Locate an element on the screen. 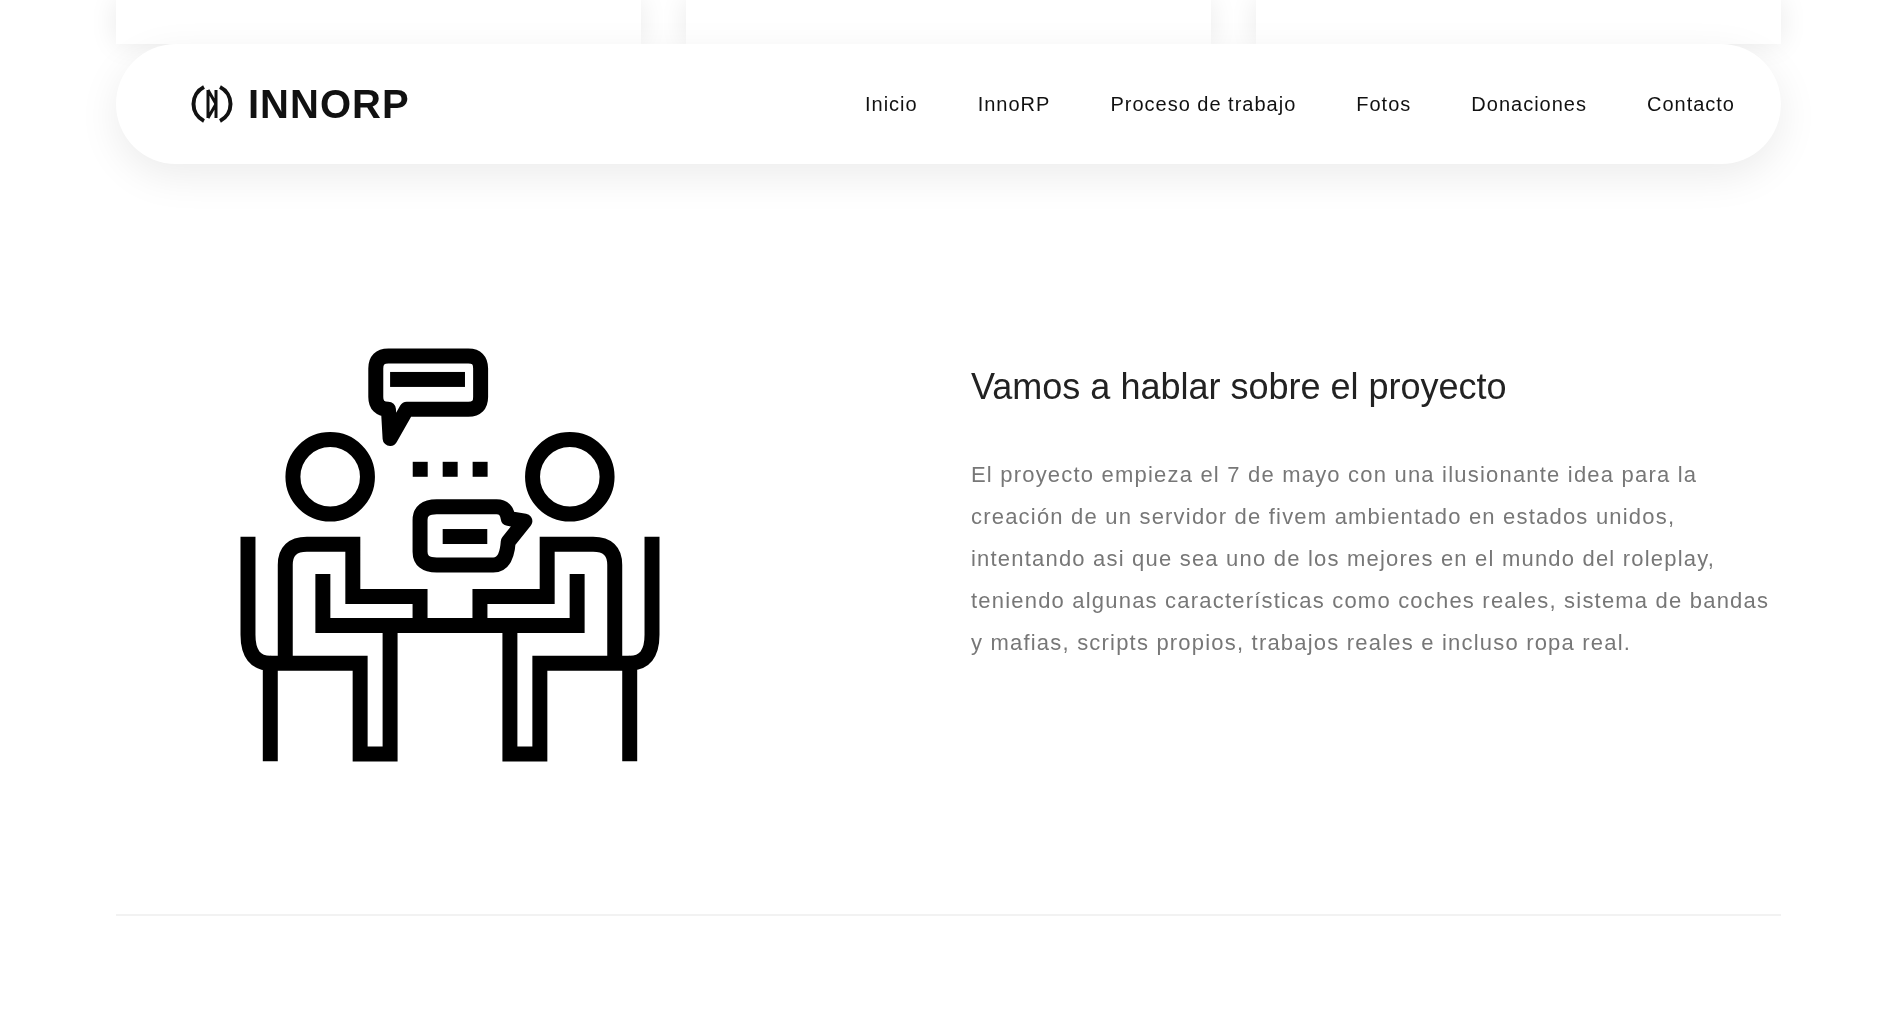 This screenshot has width=1890, height=1009. nav-link: InnoRP is located at coordinates (1014, 104).